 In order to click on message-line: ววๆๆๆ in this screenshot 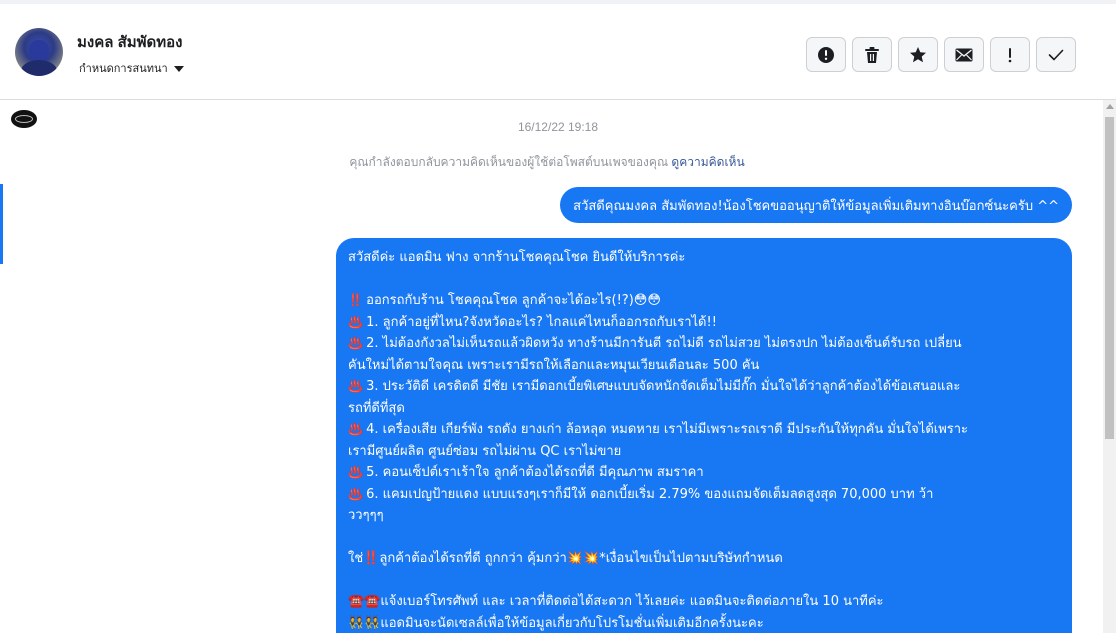, I will do `click(704, 516)`.